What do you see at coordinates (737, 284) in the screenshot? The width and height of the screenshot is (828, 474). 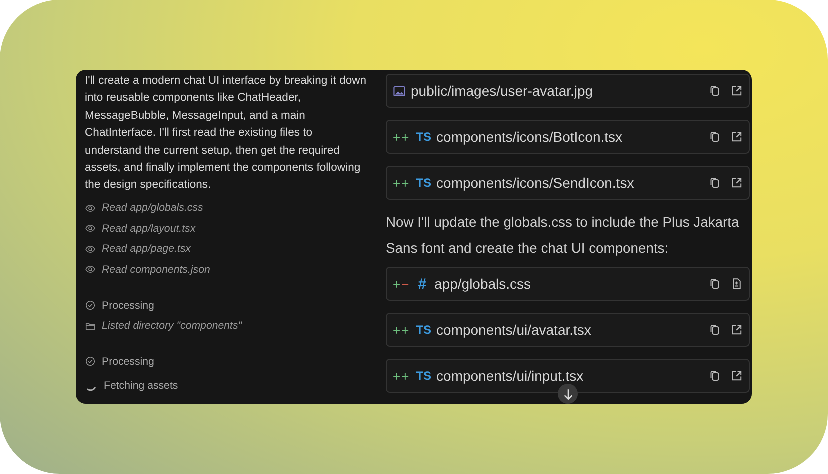 I see `file-diff-icon` at bounding box center [737, 284].